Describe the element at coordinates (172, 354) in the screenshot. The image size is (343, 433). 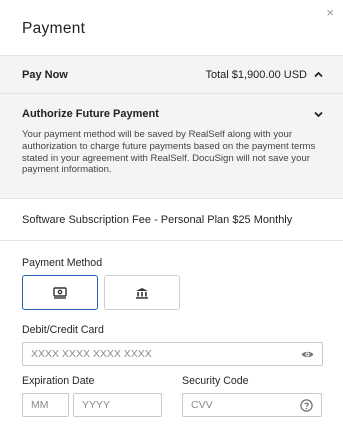
I see `card-number-field: XXXX XXXX XXXX XXXX` at that location.